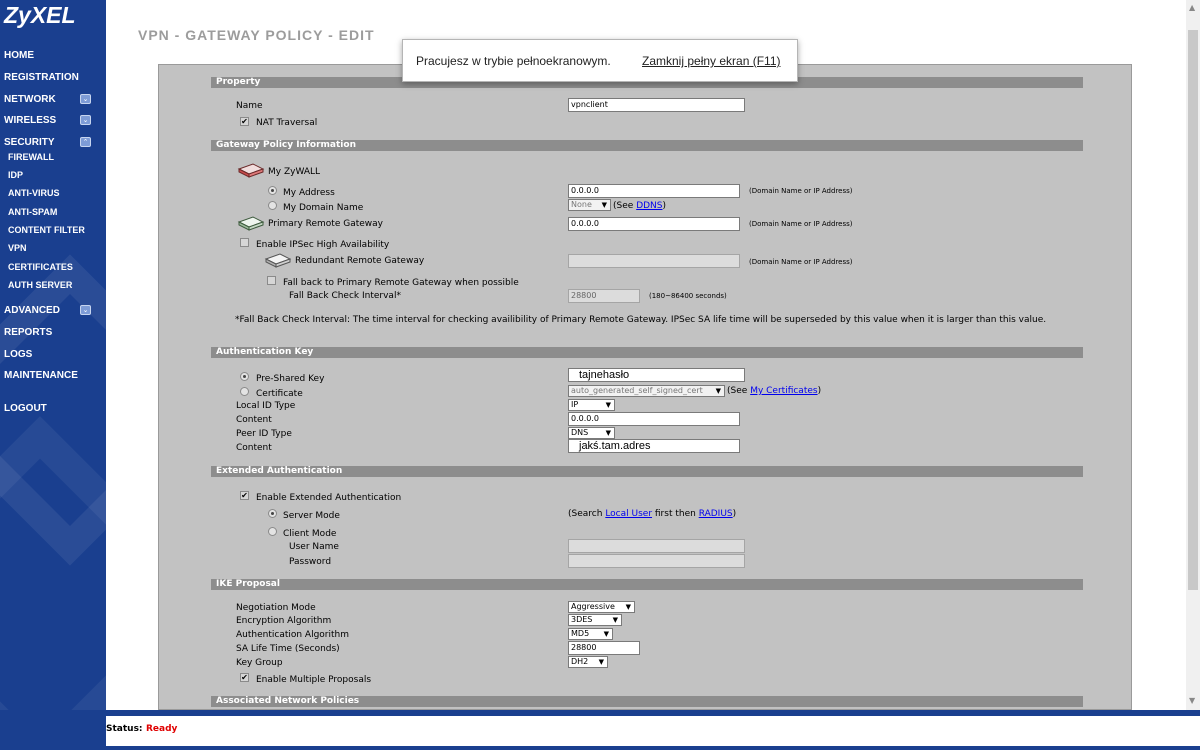  Describe the element at coordinates (688, 296) in the screenshot. I see `fallback-interval-hint: (180~86400 seconds)` at that location.